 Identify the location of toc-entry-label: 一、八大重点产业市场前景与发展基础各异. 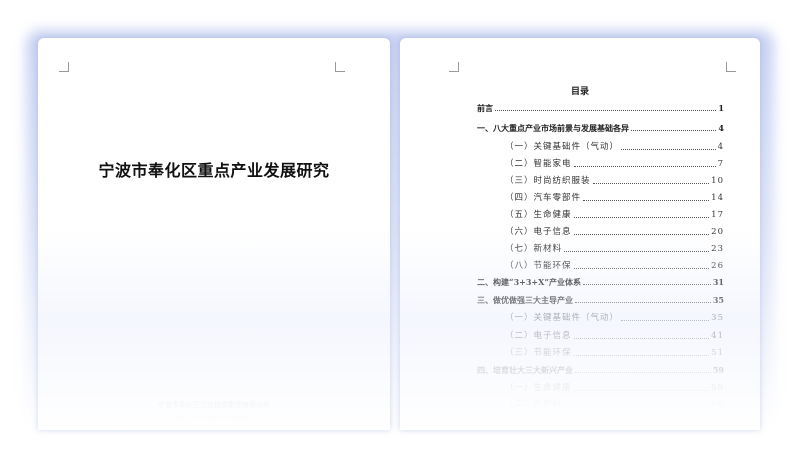
(553, 128).